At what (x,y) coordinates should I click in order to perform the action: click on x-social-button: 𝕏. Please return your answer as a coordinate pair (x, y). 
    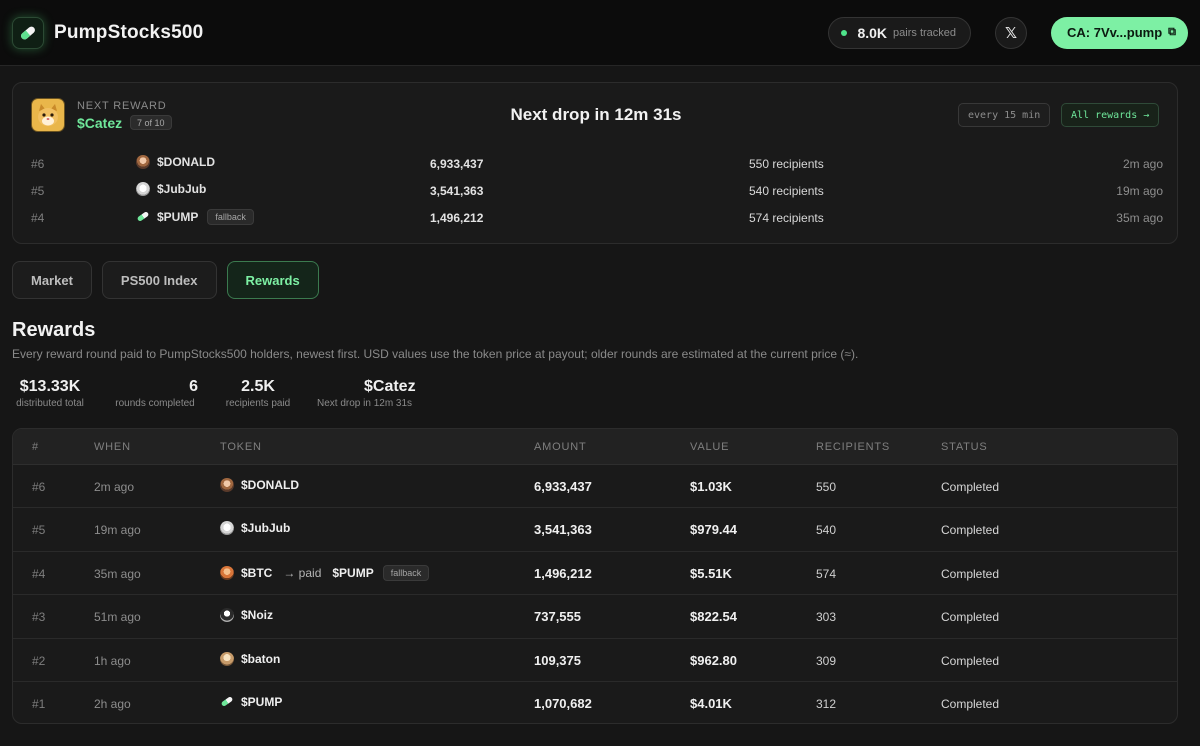
    Looking at the image, I should click on (1011, 32).